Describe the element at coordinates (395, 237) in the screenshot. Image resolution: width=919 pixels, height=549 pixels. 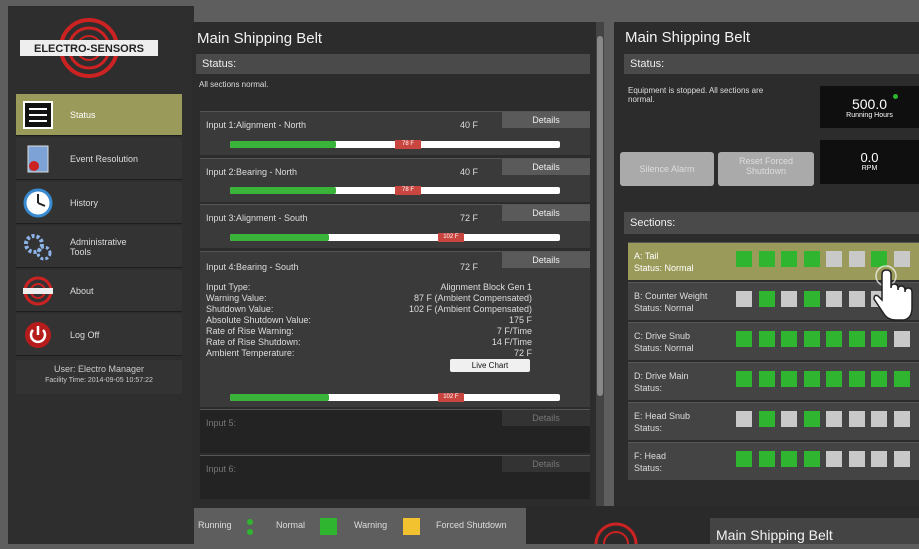
I see `temperature-bar: 102 F` at that location.